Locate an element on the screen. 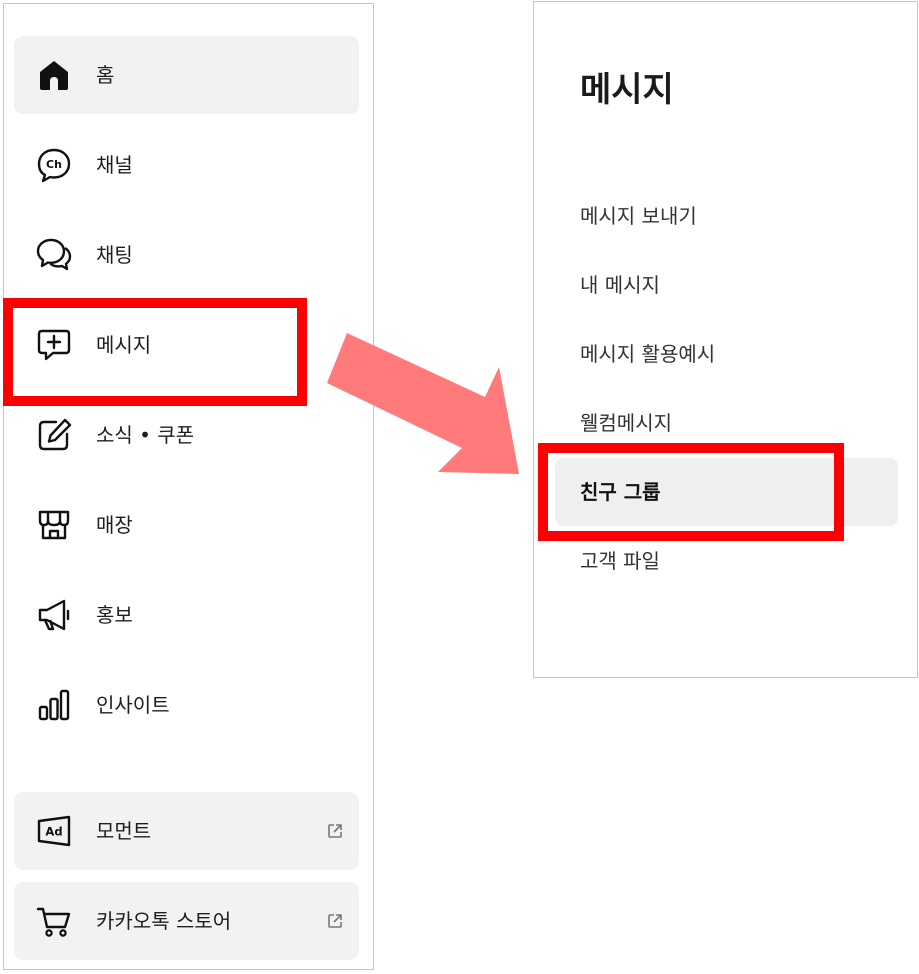 This screenshot has width=919, height=974. arrow-shape is located at coordinates (423, 403).